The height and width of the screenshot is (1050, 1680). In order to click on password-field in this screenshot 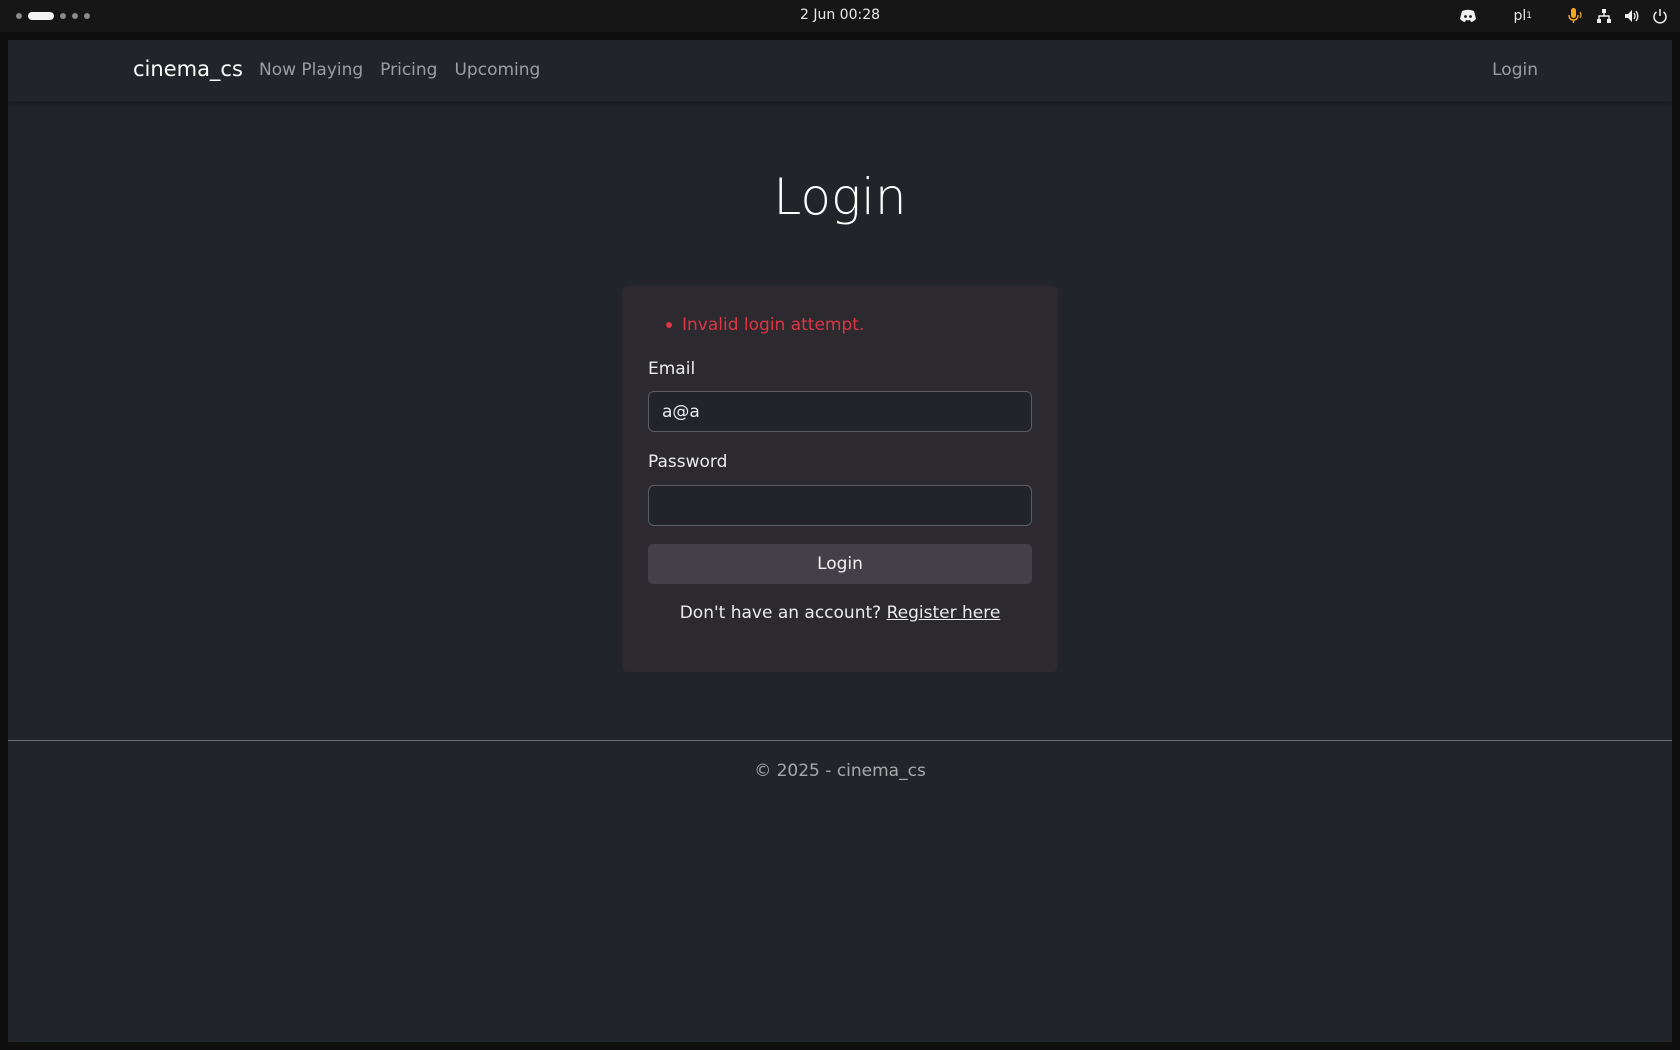, I will do `click(840, 505)`.